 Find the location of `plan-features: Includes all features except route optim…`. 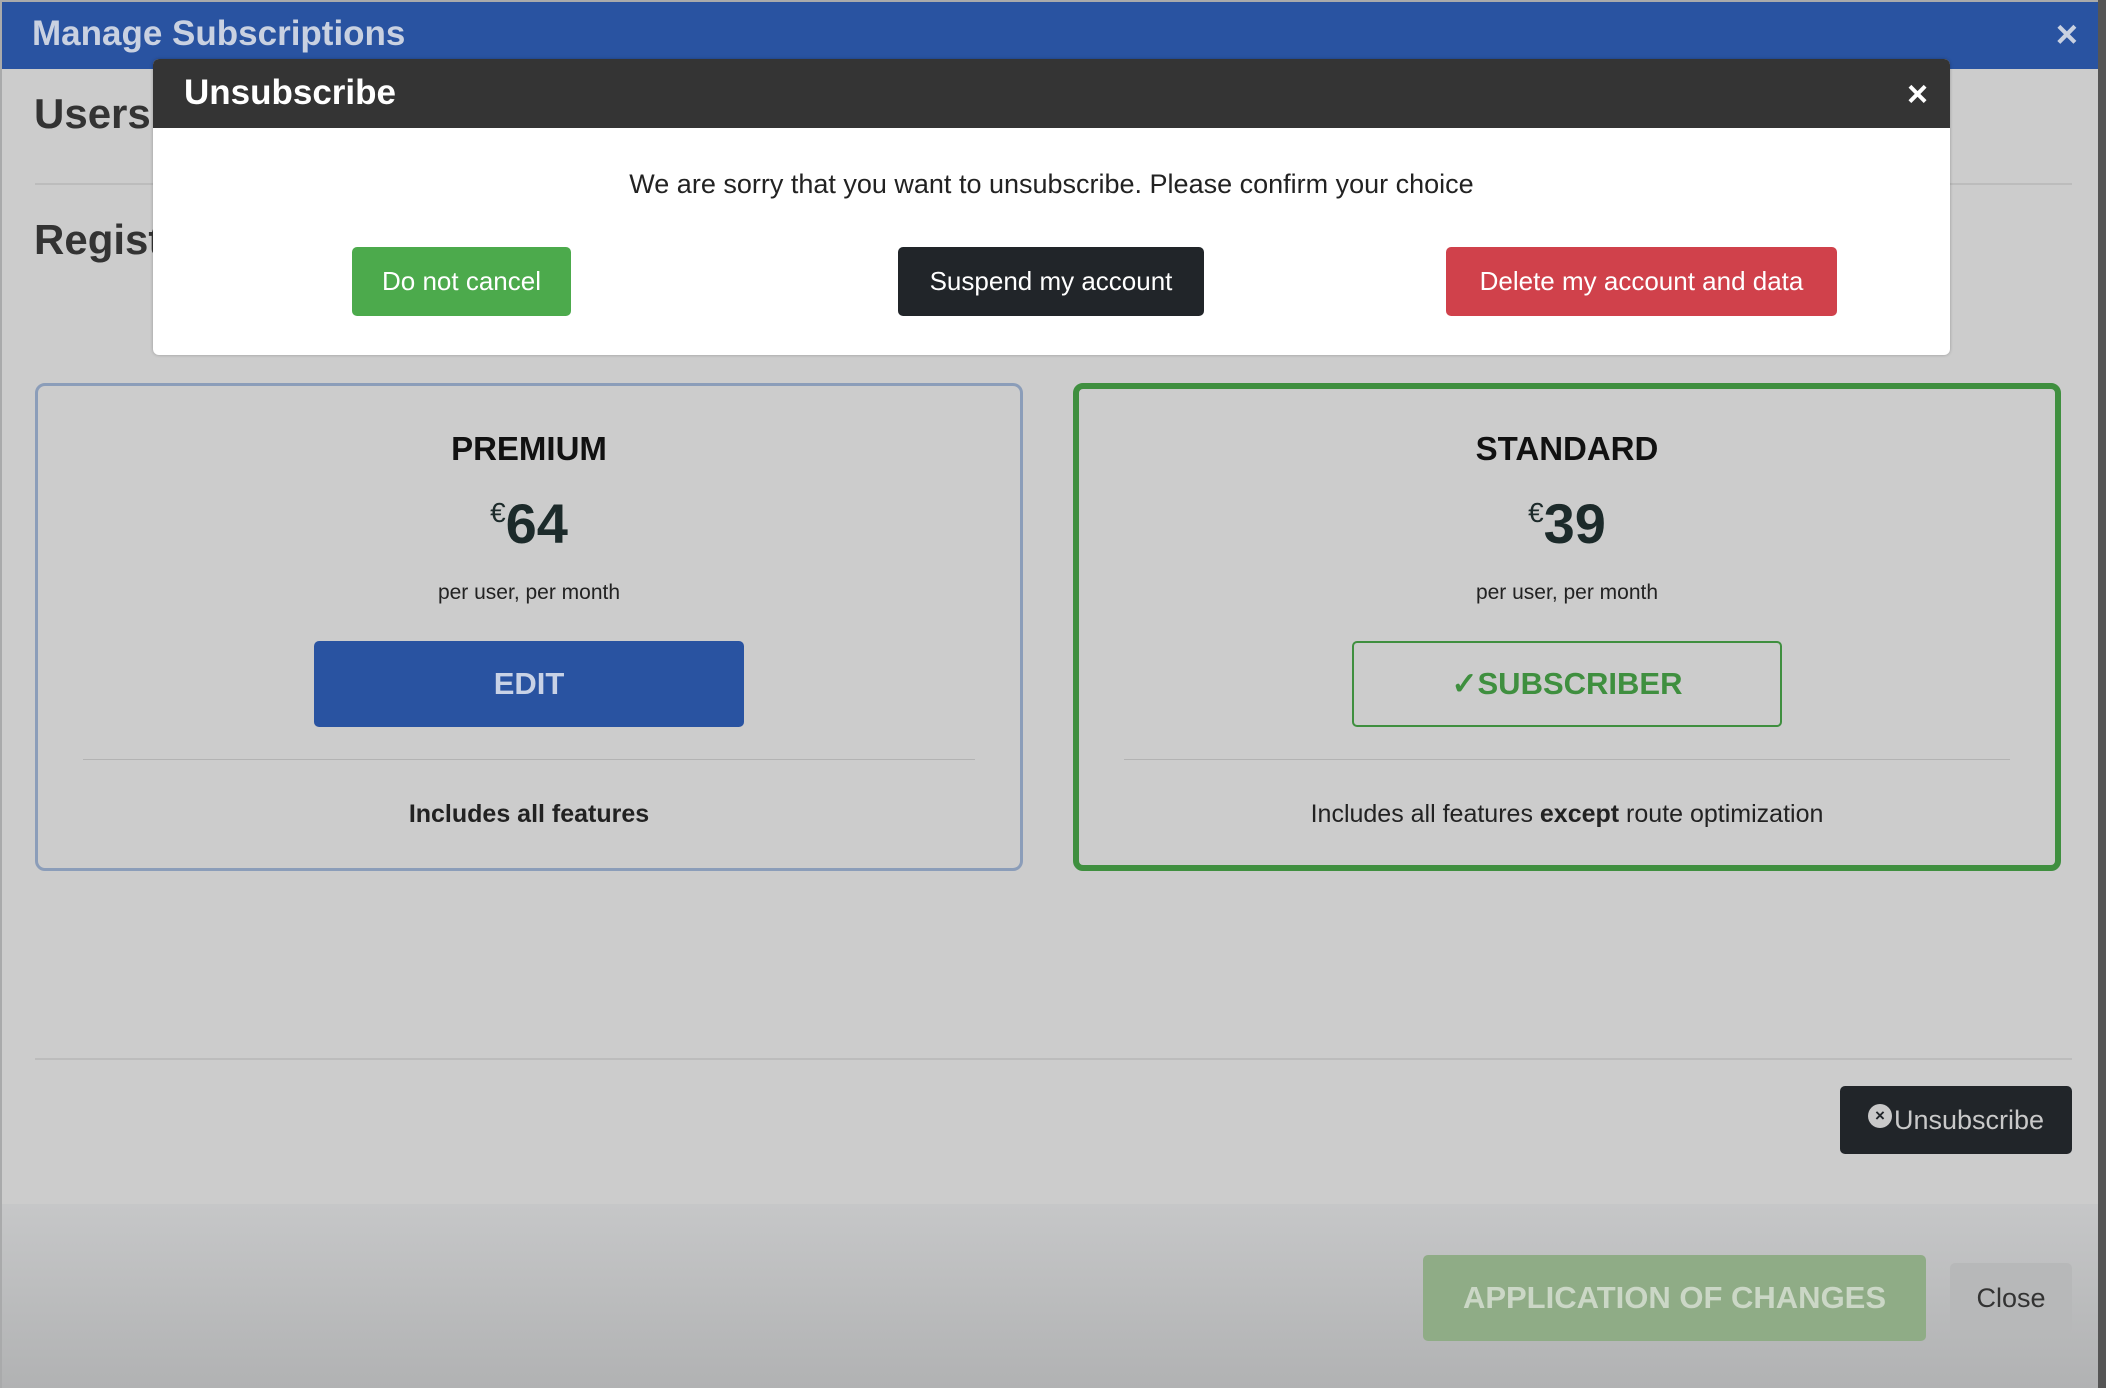

plan-features: Includes all features except route optim… is located at coordinates (1567, 814).